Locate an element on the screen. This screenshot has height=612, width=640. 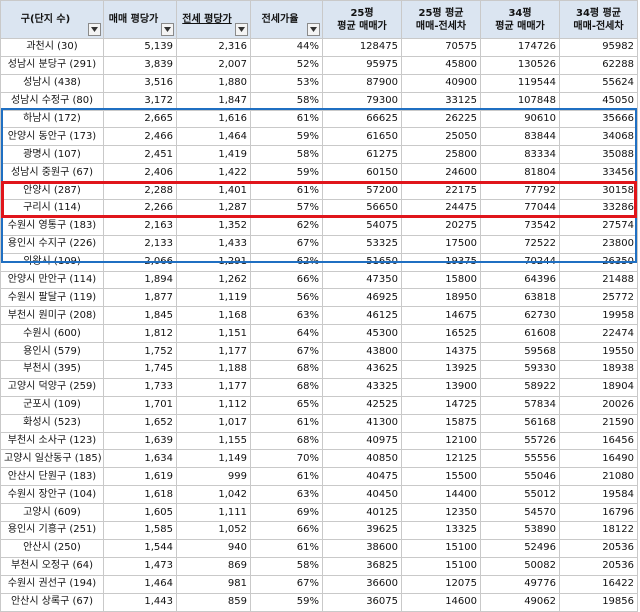
value-cell: 87900 is located at coordinates (362, 83).